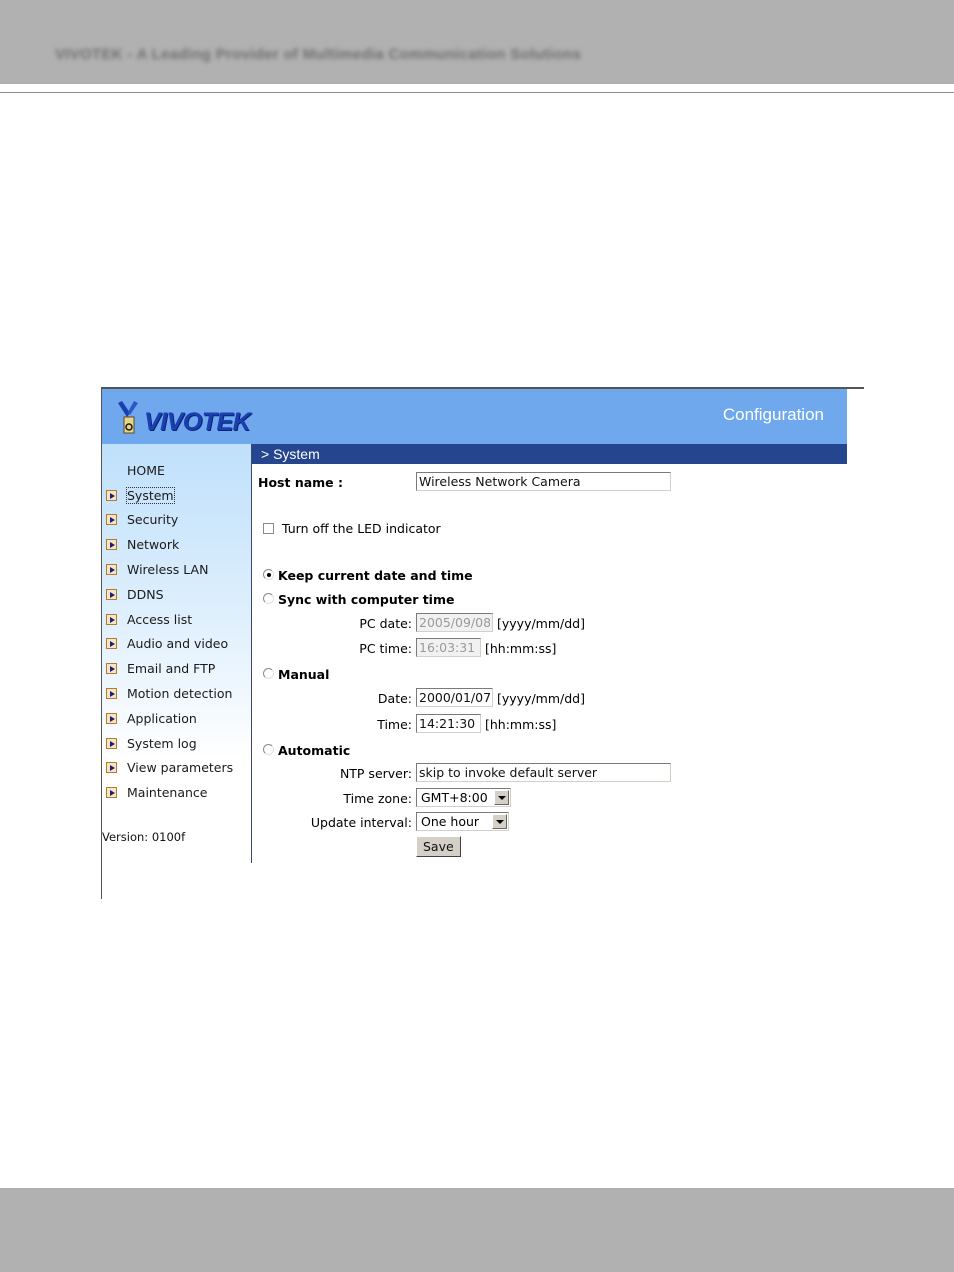  I want to click on update-interval-label: Update interval:, so click(361, 822).